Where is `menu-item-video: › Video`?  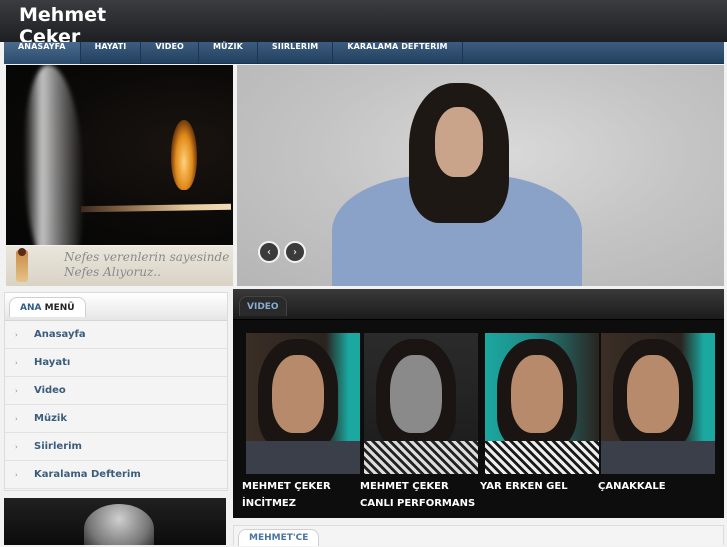 menu-item-video: › Video is located at coordinates (116, 391).